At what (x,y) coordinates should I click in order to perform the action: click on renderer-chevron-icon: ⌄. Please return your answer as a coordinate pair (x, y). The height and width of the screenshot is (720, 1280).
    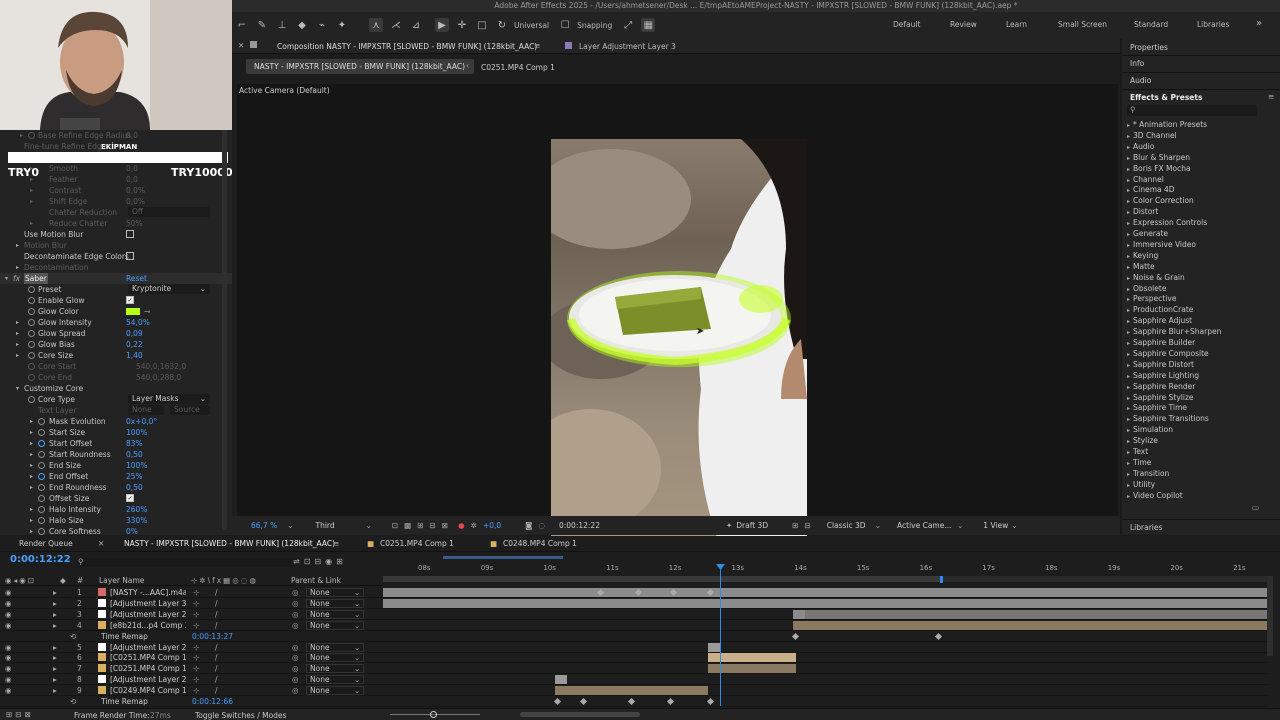
    Looking at the image, I should click on (878, 525).